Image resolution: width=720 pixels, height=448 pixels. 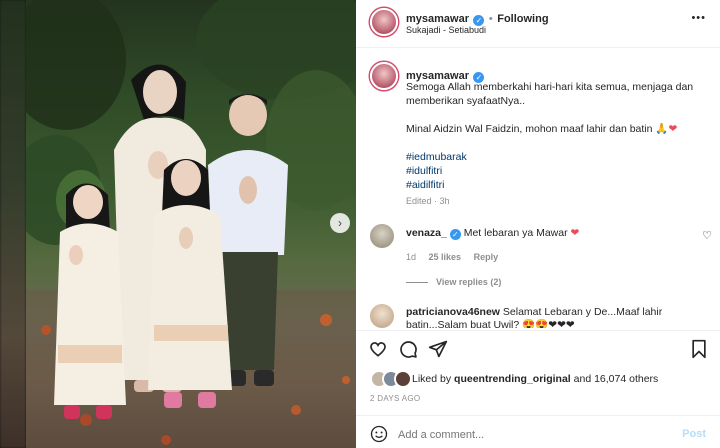 What do you see at coordinates (548, 323) in the screenshot?
I see `comment-emojis: 😍😍❤❤❤` at bounding box center [548, 323].